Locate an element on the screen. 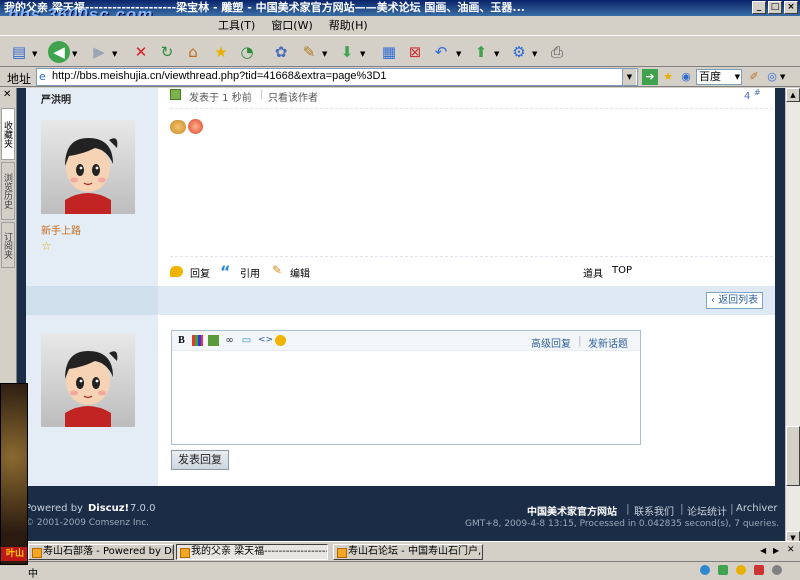 The image size is (800, 580). avatar is located at coordinates (88, 167).